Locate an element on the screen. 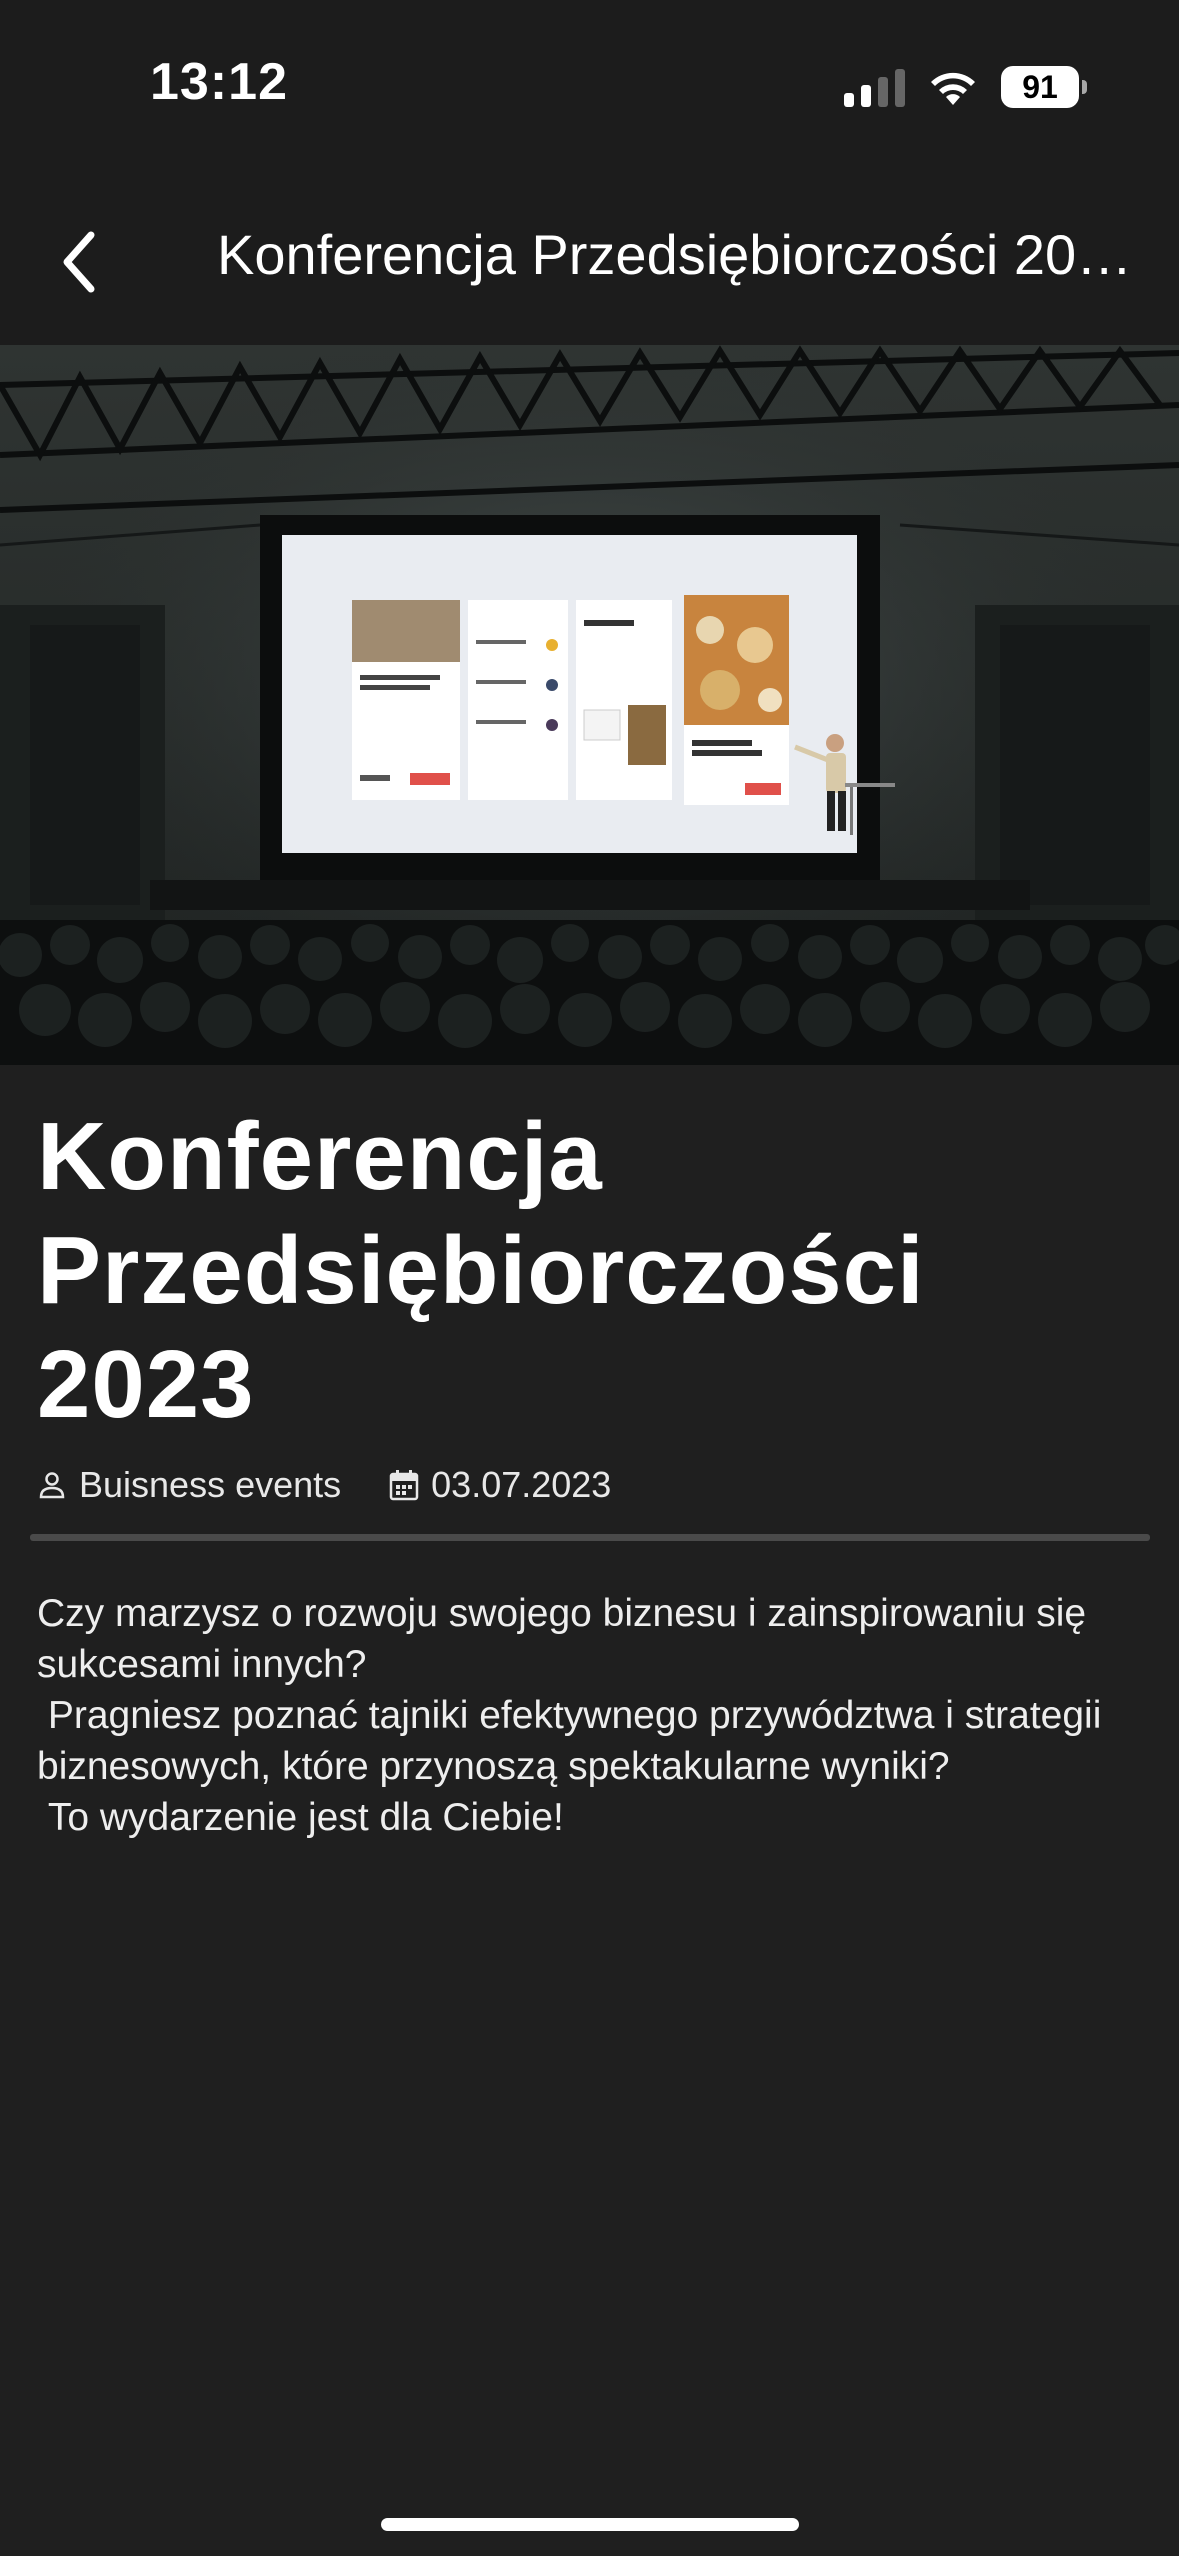  battery-icon: 91 is located at coordinates (1044, 87).